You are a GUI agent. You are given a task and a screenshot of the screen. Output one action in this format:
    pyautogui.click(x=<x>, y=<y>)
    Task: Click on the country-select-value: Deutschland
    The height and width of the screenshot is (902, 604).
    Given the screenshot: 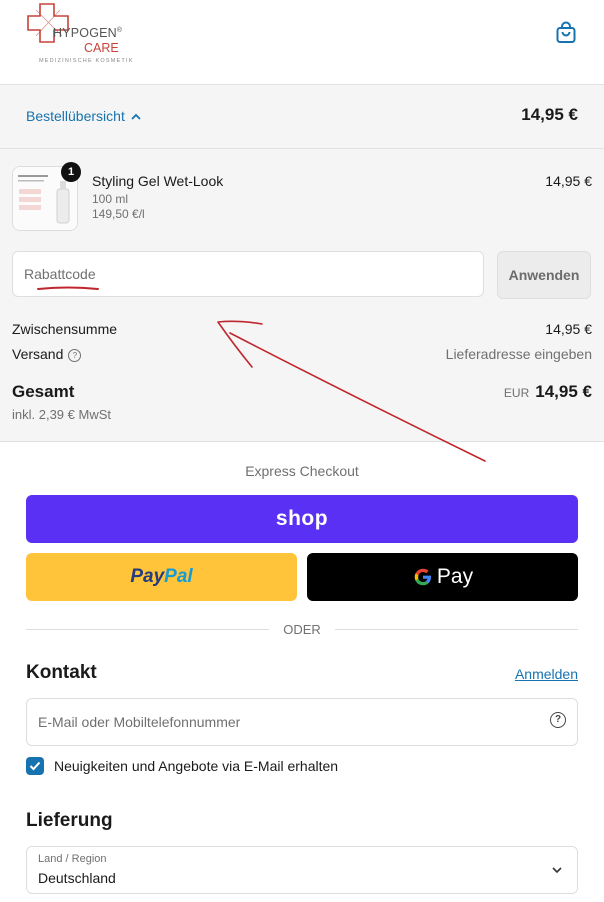 What is the action you would take?
    pyautogui.click(x=77, y=878)
    